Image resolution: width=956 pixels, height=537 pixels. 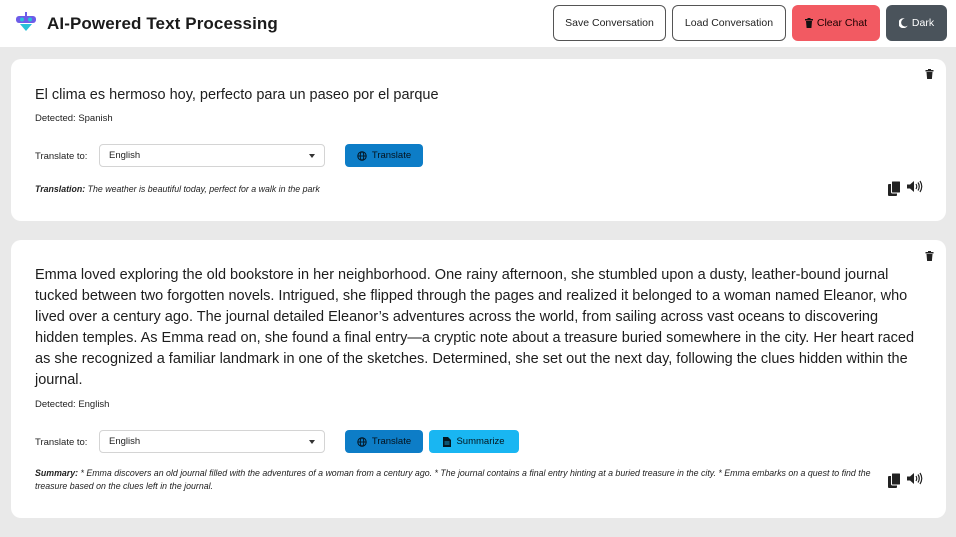 I want to click on clear-chat-button: Clear Chat, so click(x=836, y=23).